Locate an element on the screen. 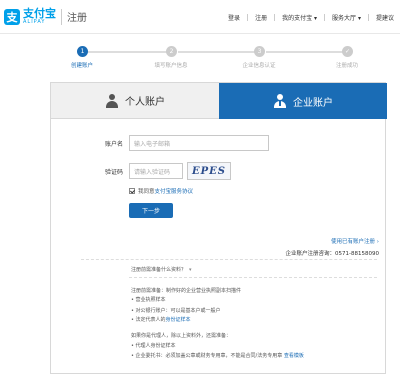 The width and height of the screenshot is (400, 380). logo-divider is located at coordinates (61, 16).